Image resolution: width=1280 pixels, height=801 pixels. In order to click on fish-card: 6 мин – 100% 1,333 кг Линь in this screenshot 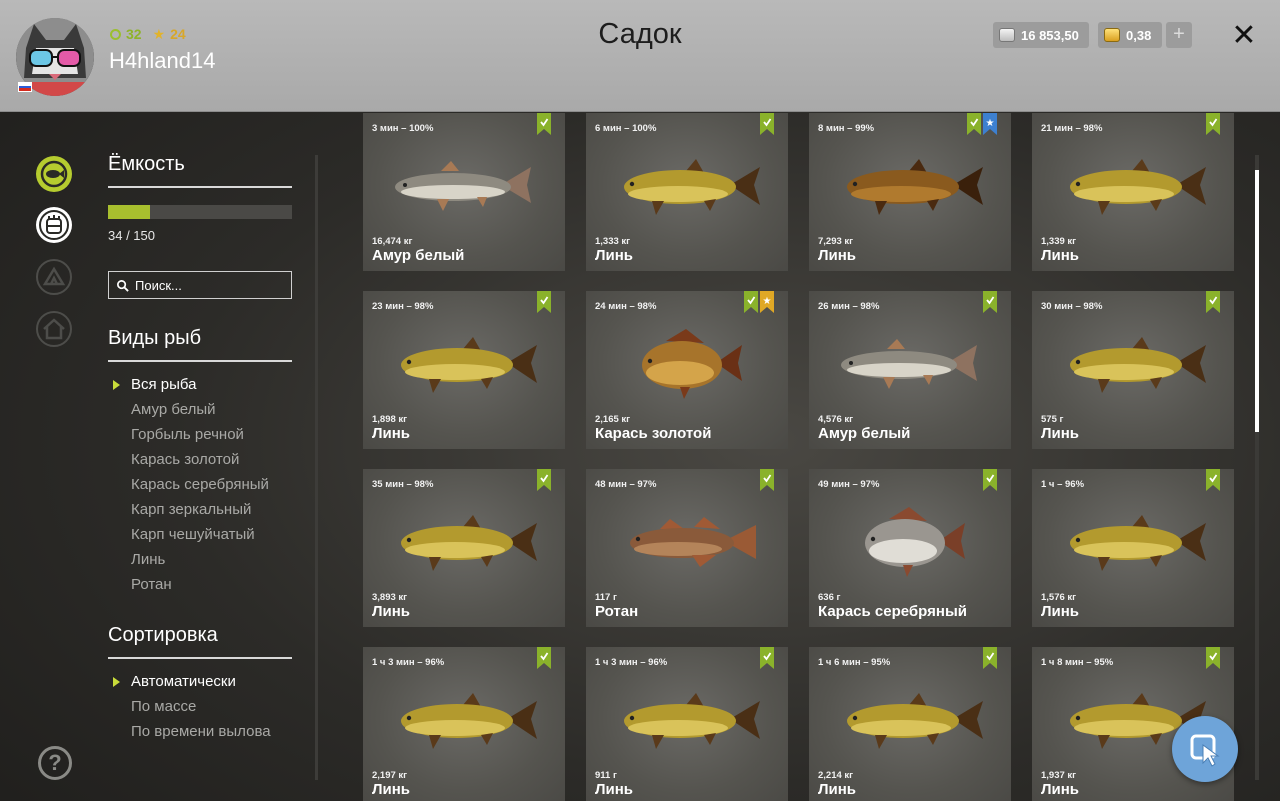, I will do `click(687, 192)`.